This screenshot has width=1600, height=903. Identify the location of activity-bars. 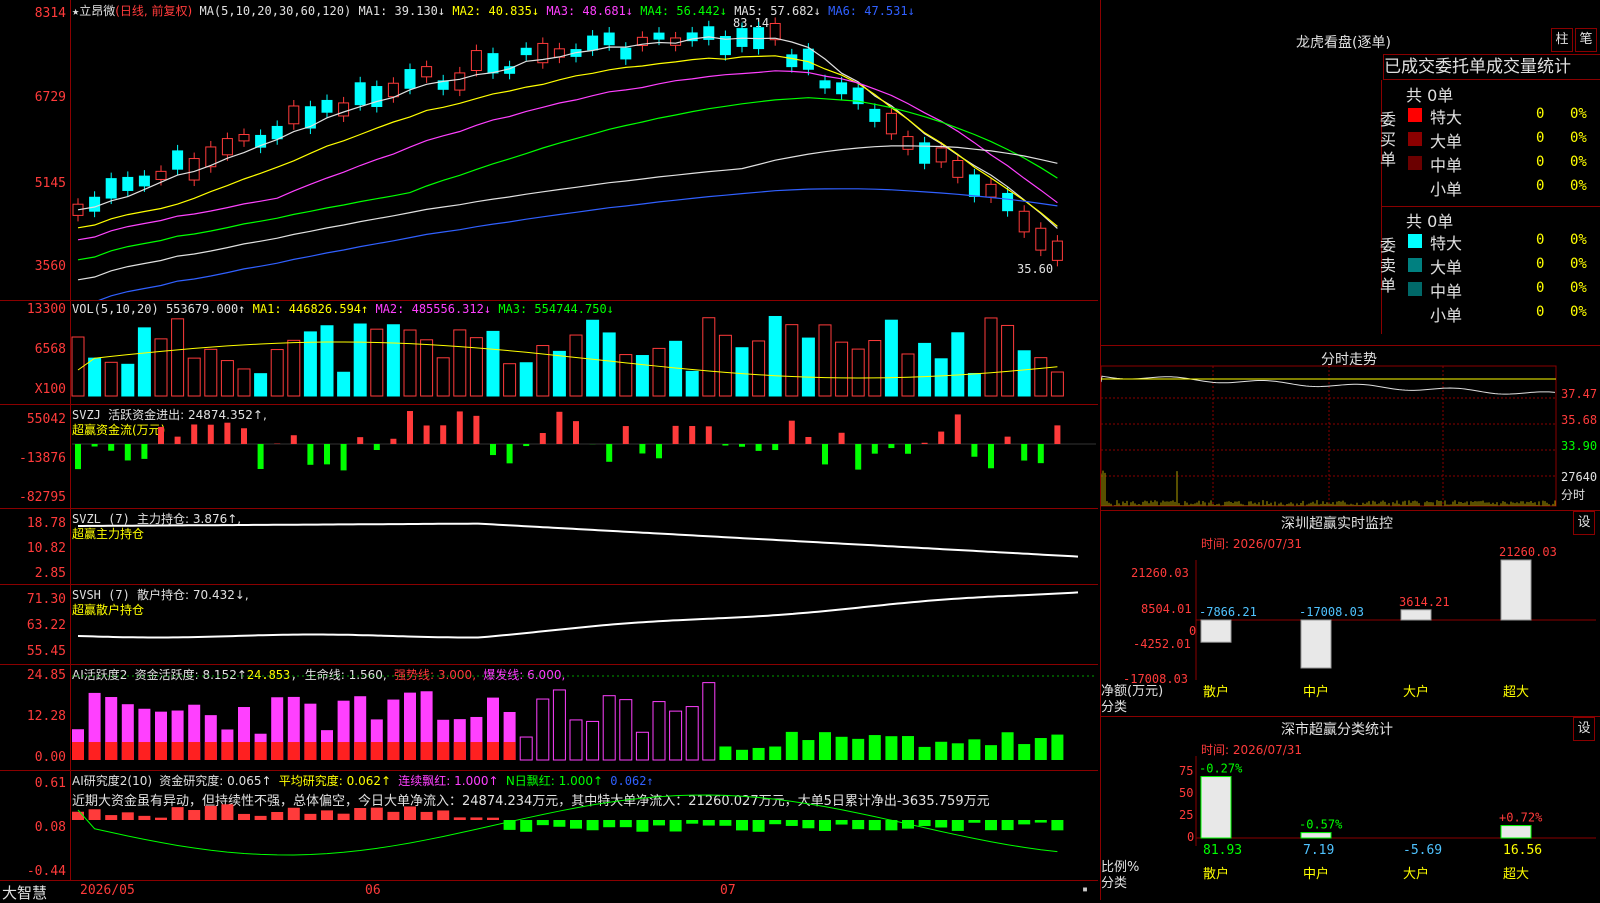
(549, 717).